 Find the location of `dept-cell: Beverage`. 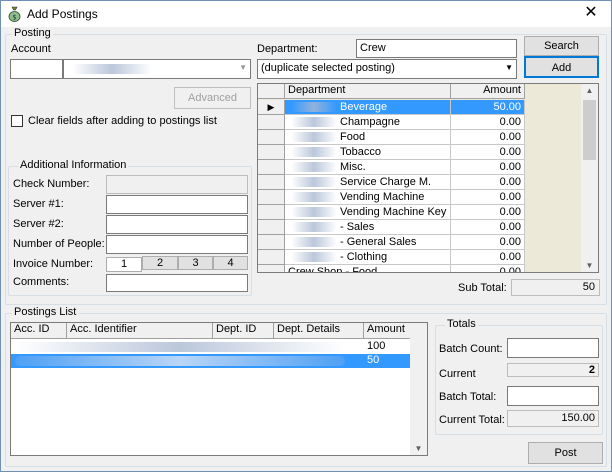

dept-cell: Beverage is located at coordinates (368, 107).